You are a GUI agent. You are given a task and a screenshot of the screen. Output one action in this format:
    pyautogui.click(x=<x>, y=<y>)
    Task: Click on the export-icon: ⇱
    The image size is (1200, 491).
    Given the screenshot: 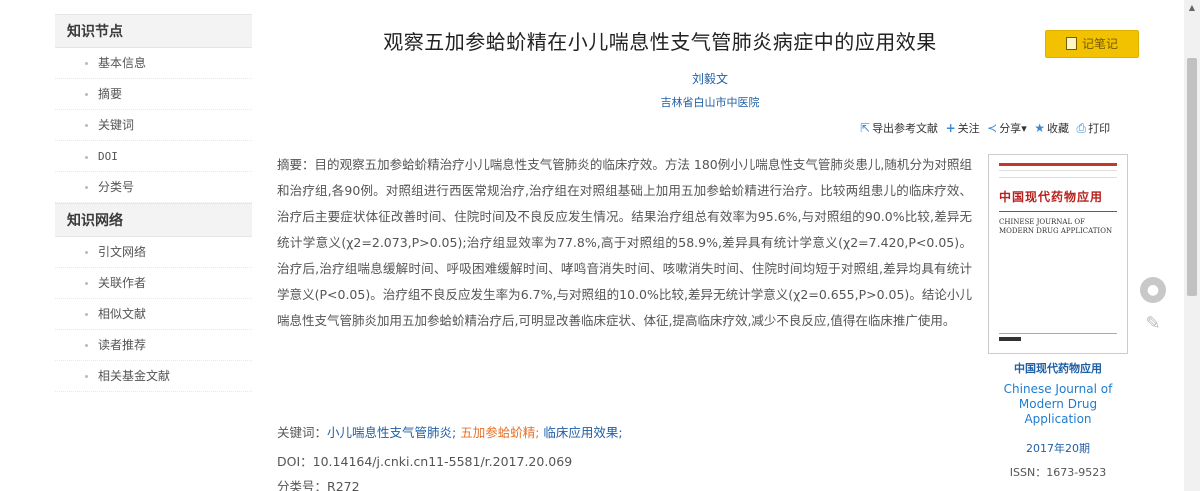 What is the action you would take?
    pyautogui.click(x=865, y=128)
    